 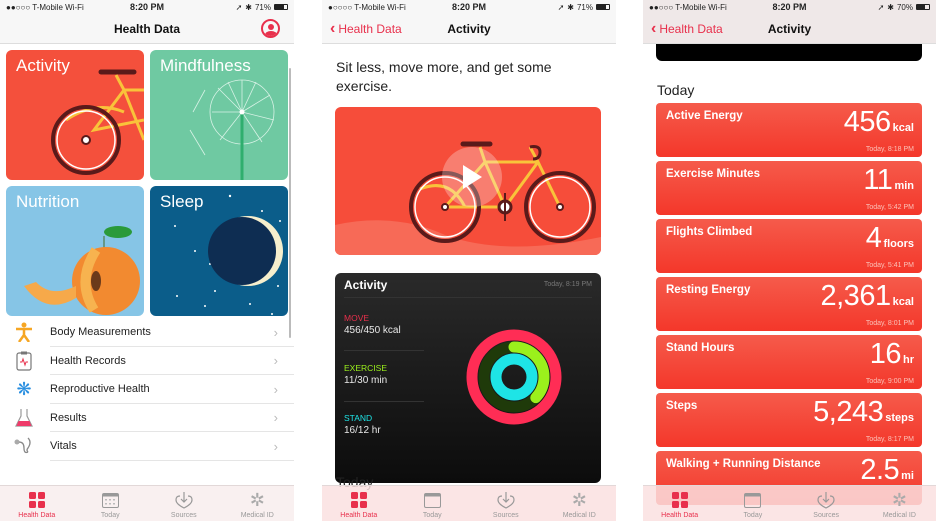 I want to click on clipboard-ekg-icon, so click(x=24, y=361).